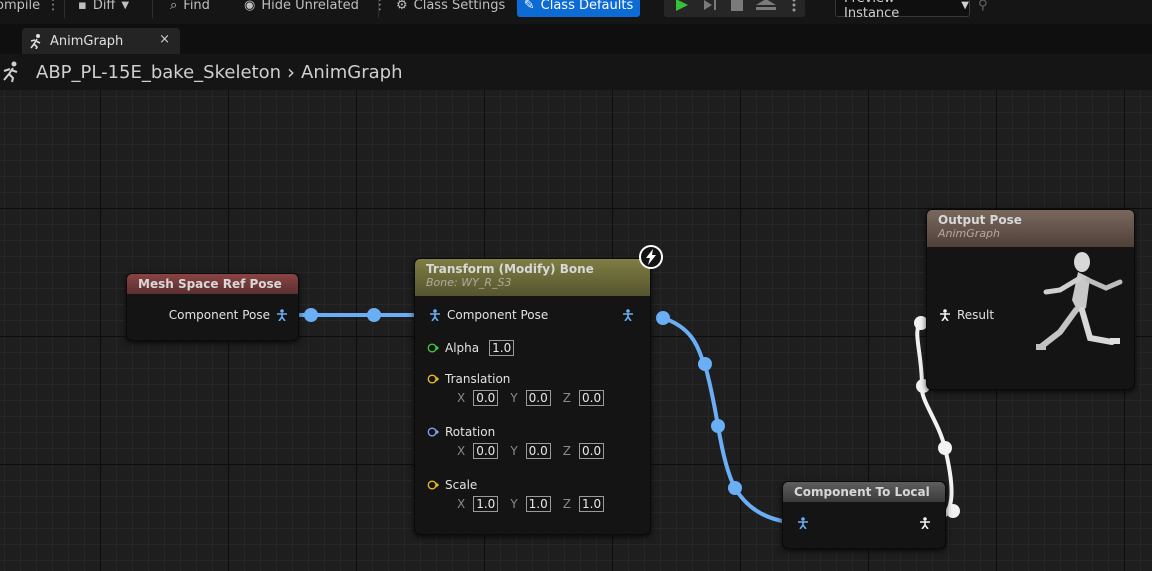  Describe the element at coordinates (461, 485) in the screenshot. I see `pin-label: Scale` at that location.